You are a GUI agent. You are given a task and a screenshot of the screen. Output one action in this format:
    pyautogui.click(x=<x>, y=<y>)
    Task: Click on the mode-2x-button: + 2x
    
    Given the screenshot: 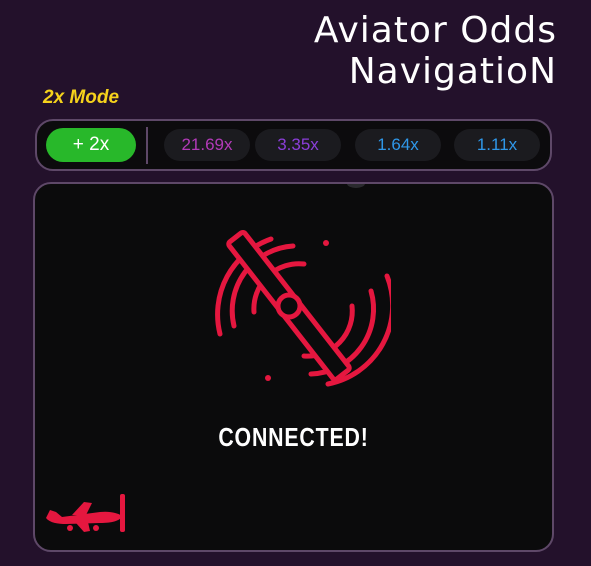 What is the action you would take?
    pyautogui.click(x=91, y=145)
    